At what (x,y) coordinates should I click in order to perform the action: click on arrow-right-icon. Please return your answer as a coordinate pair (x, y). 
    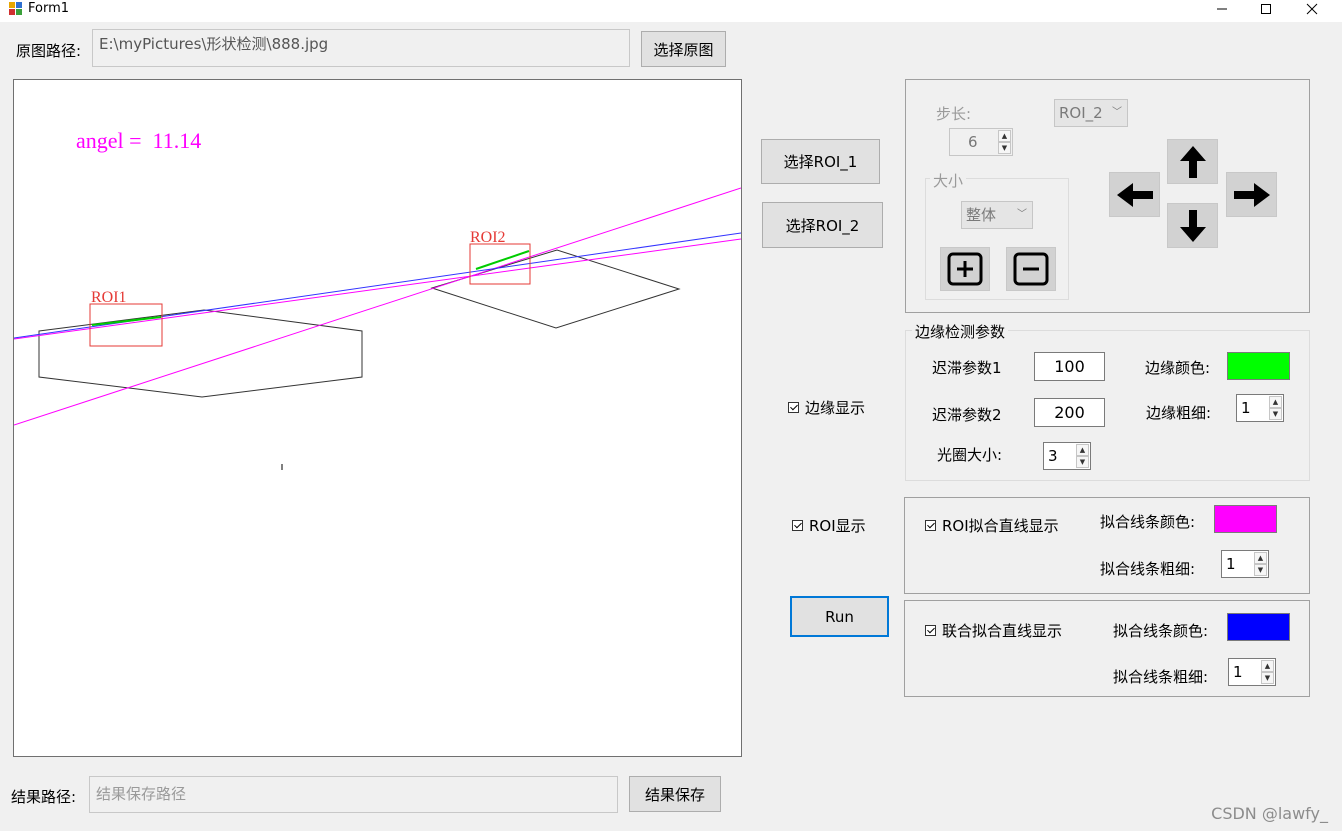
    Looking at the image, I should click on (1251, 194).